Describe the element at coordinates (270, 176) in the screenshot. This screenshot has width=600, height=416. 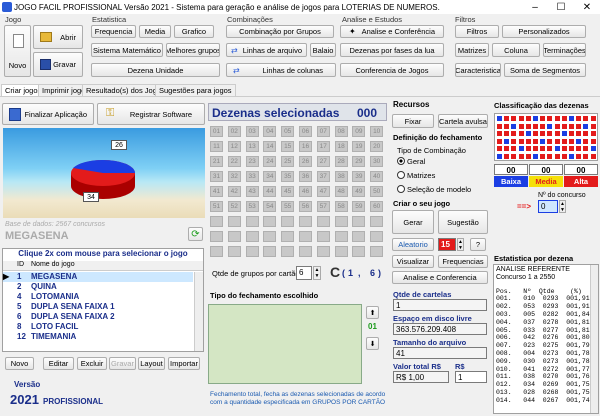
I see `number-cell: 34` at that location.